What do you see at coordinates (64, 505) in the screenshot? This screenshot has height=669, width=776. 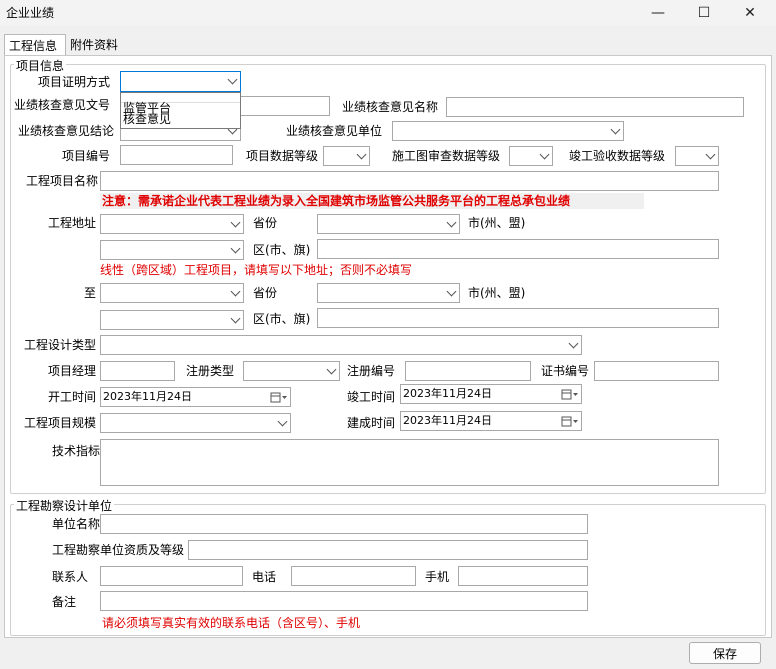 I see `survey-legend: 工程勘察设计单位` at bounding box center [64, 505].